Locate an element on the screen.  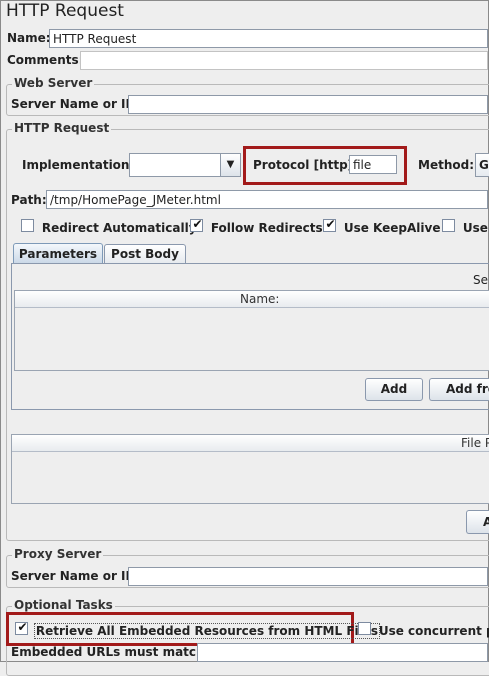
optional-tasks-title: Optional Tasks is located at coordinates (63, 605).